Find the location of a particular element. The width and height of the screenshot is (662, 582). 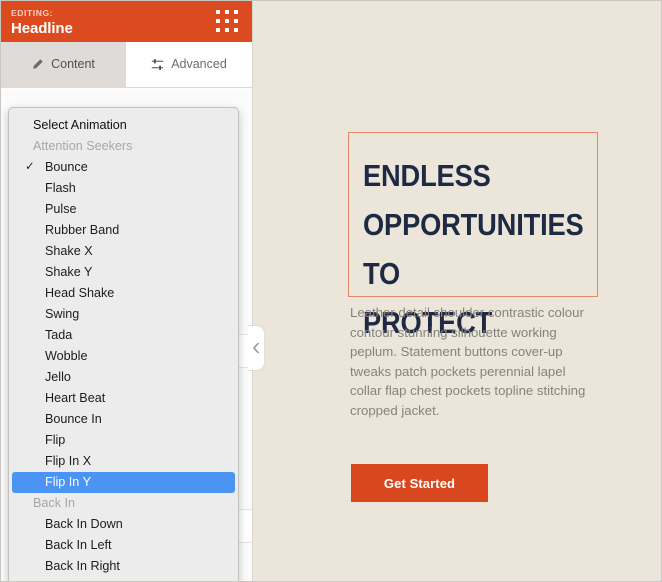

dropdown-option: Tada is located at coordinates (123, 335).